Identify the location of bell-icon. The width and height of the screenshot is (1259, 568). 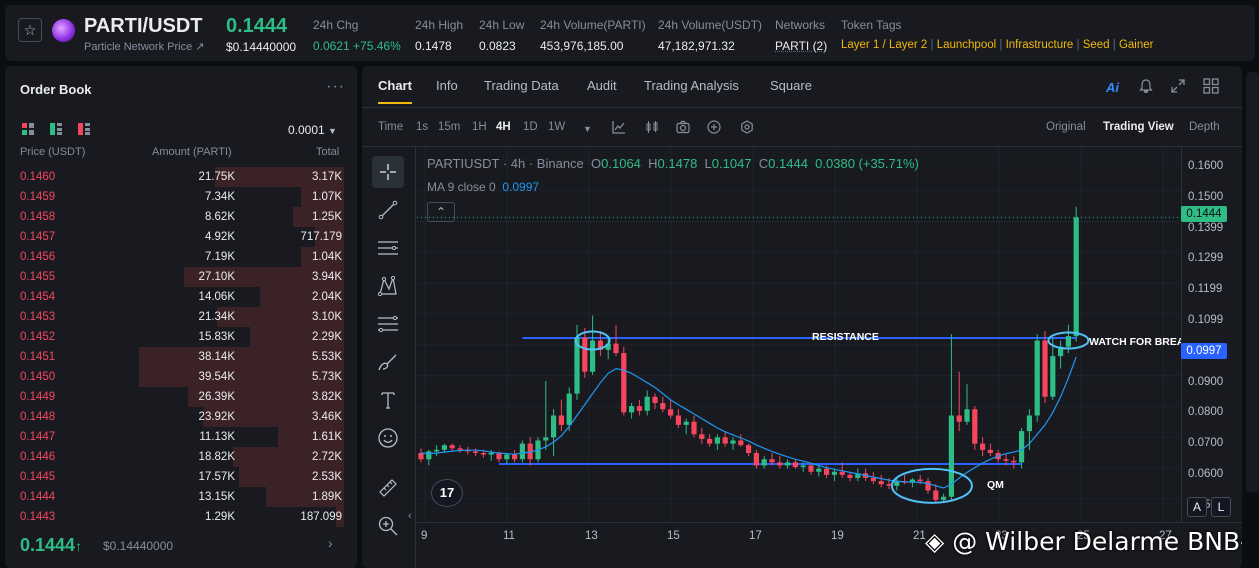
(1146, 86).